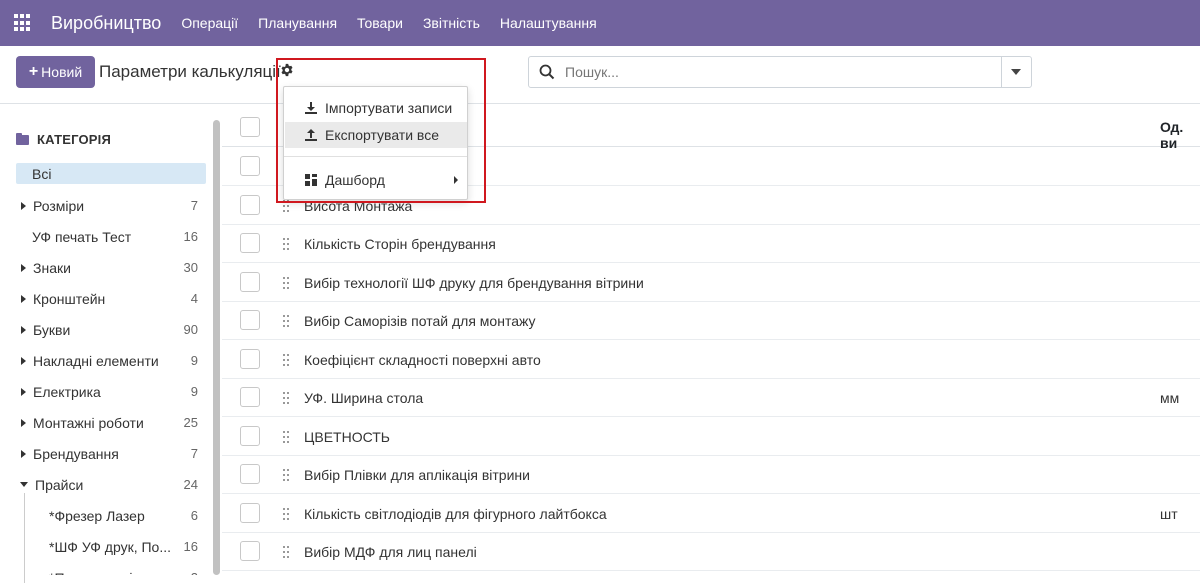 Image resolution: width=1200 pixels, height=583 pixels. What do you see at coordinates (376, 108) in the screenshot?
I see `import-records-item: Імпортувати записи` at bounding box center [376, 108].